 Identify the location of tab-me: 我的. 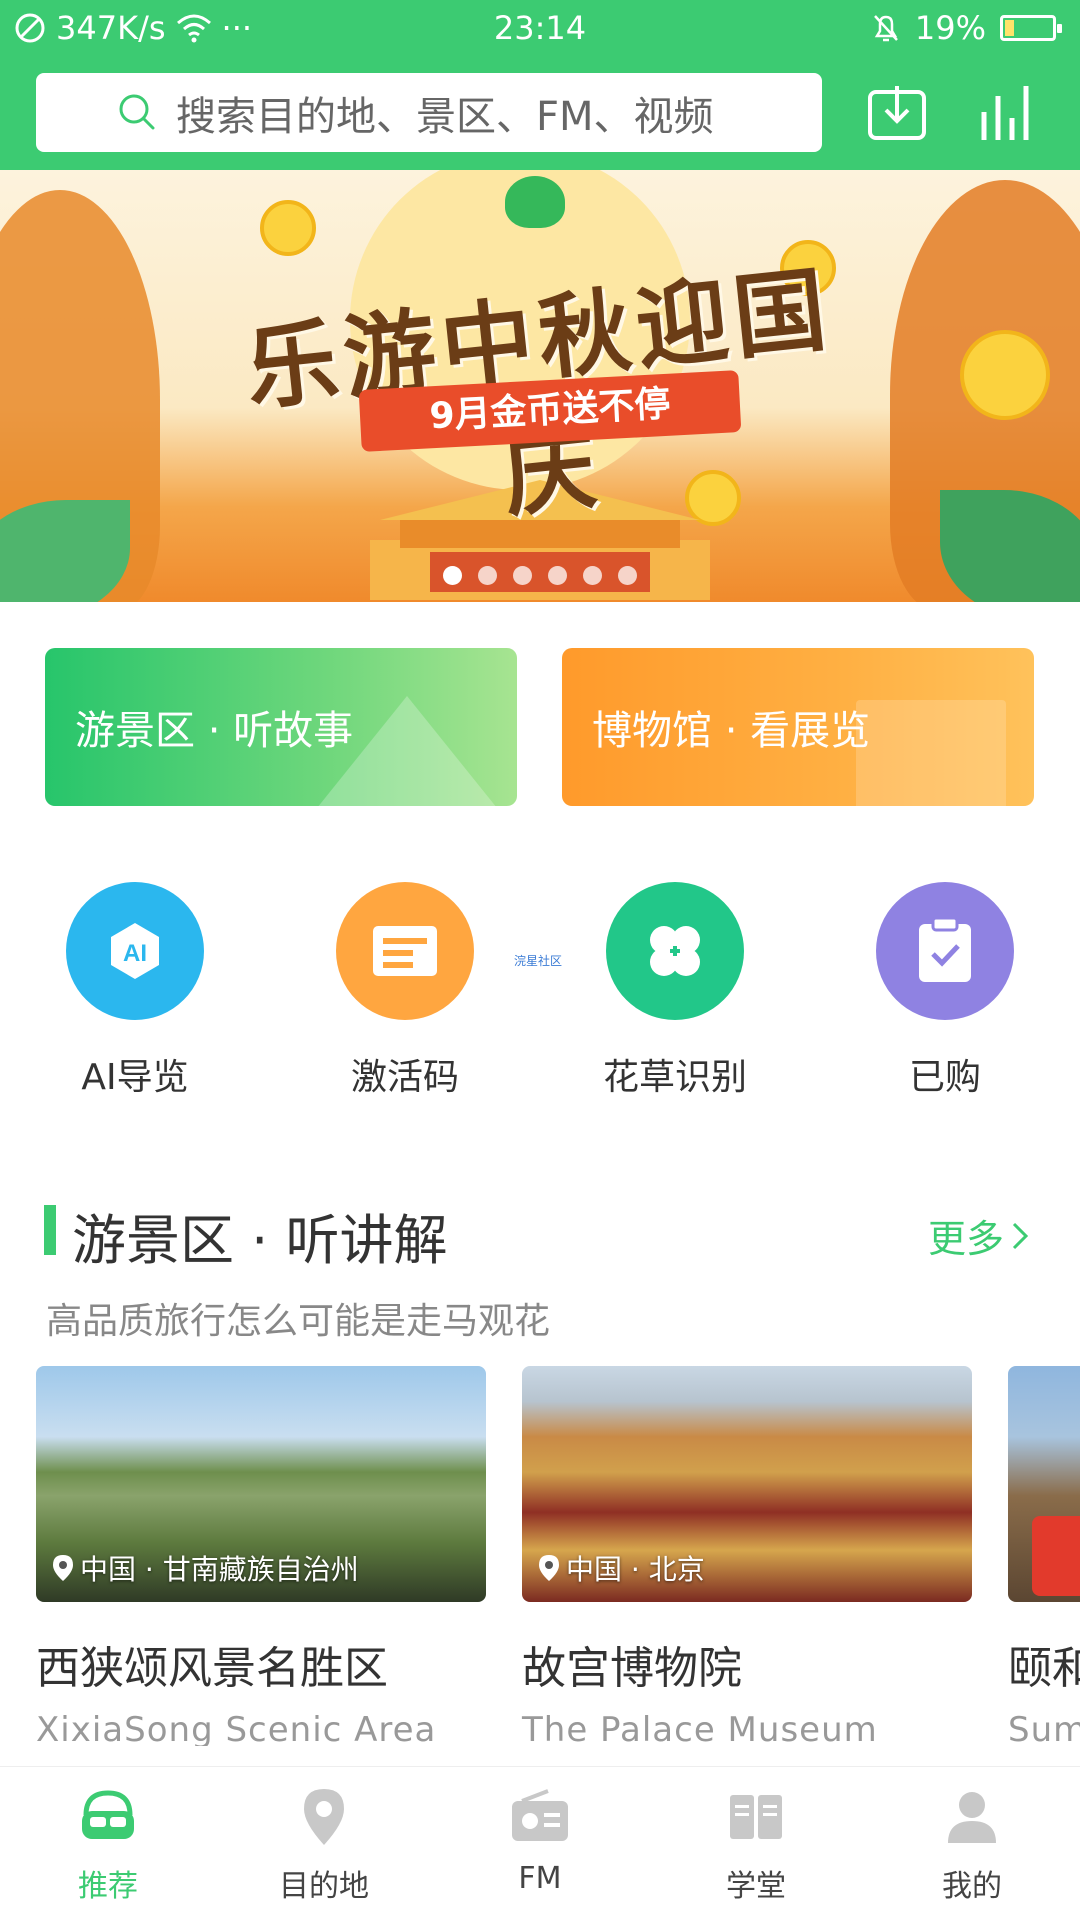
(972, 1843).